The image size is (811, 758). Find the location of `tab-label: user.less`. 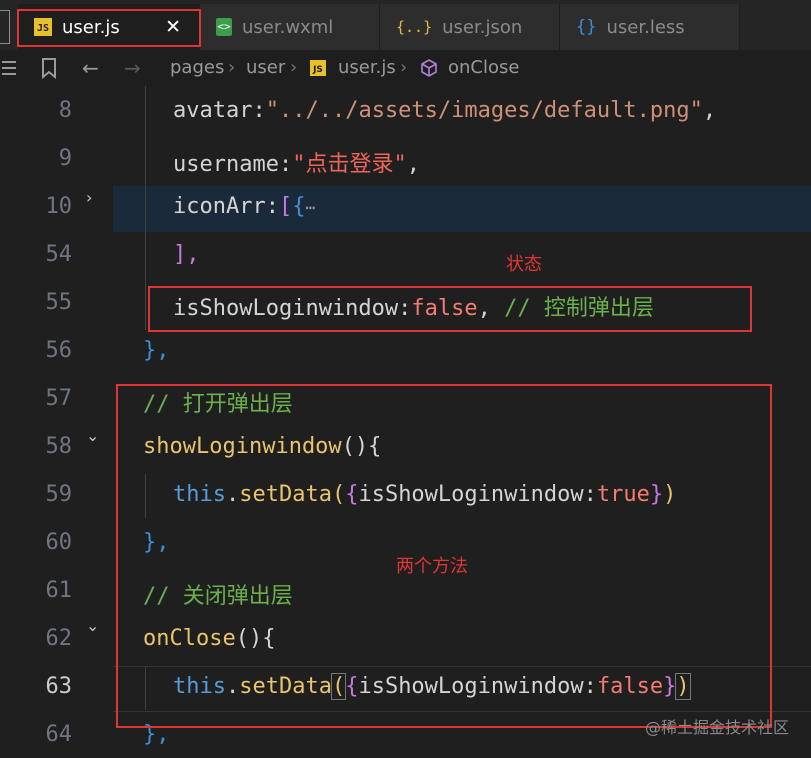

tab-label: user.less is located at coordinates (645, 27).